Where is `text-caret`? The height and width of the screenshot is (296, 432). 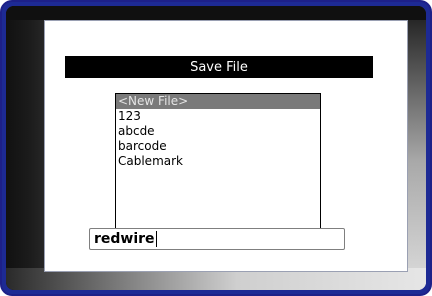 text-caret is located at coordinates (156, 239).